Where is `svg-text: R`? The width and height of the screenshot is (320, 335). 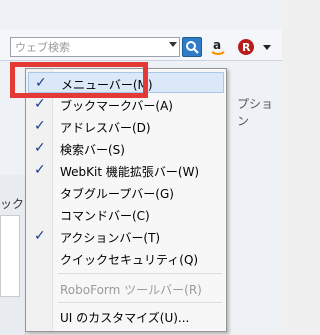
svg-text: R is located at coordinates (246, 47).